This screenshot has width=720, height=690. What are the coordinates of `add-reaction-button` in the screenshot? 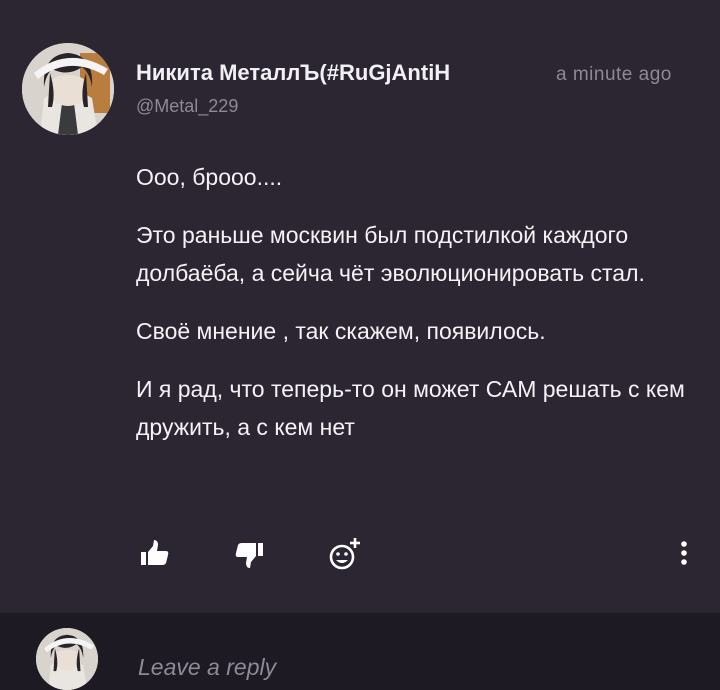 It's located at (345, 554).